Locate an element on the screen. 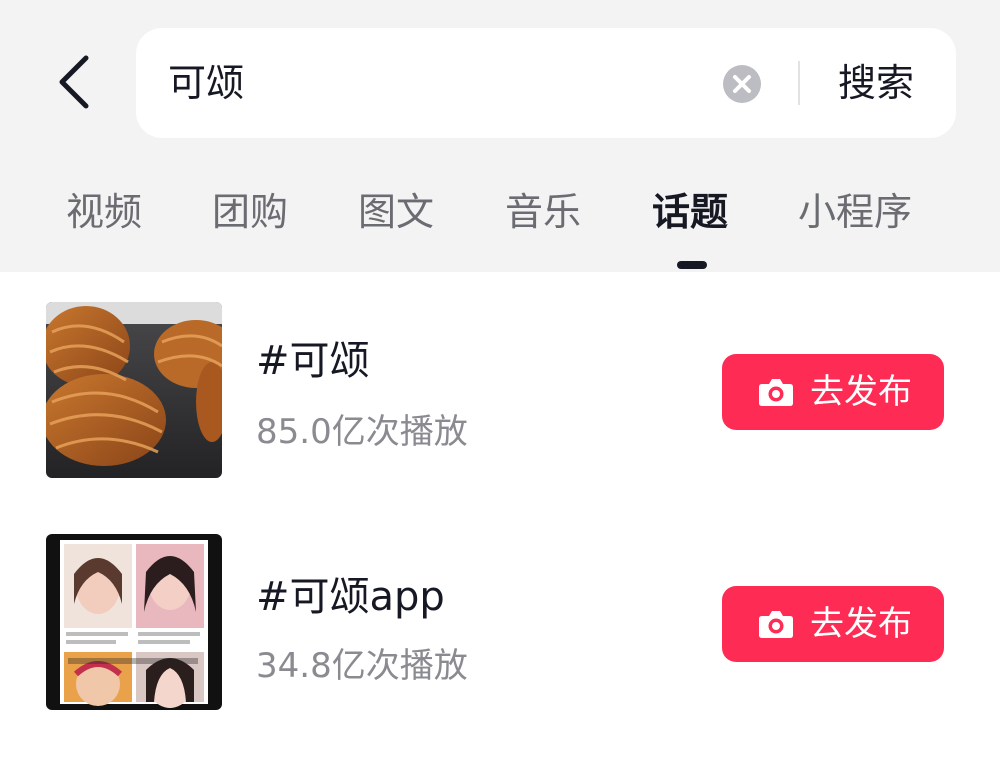 The image size is (1000, 767). croissant-image is located at coordinates (134, 390).